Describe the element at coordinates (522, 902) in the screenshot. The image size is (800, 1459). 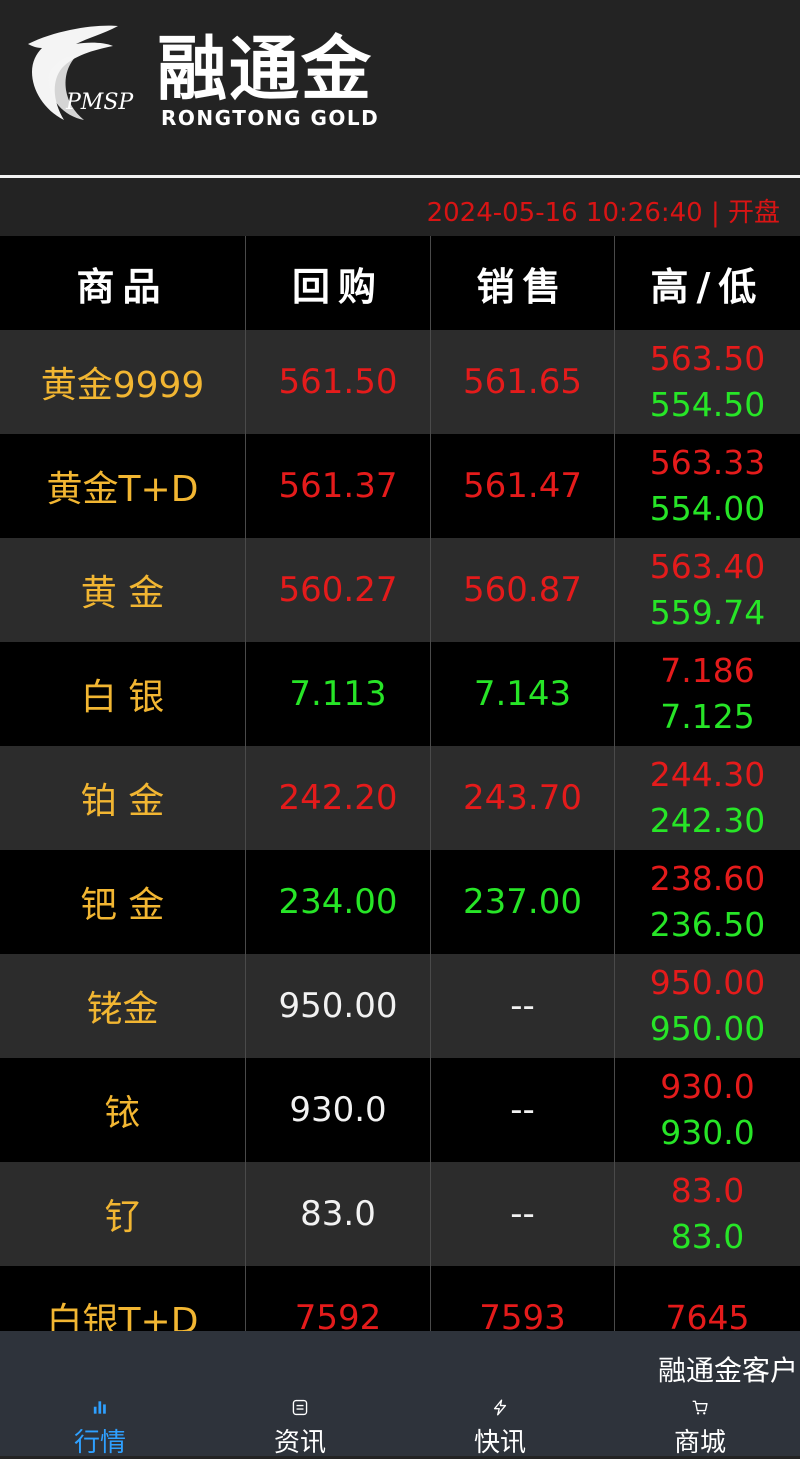
I see `sell-price: 237.00` at that location.